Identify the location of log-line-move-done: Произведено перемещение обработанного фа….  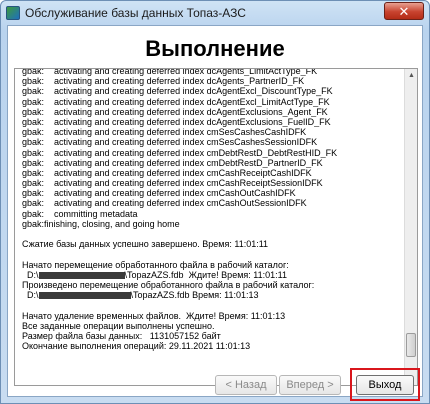
(168, 284).